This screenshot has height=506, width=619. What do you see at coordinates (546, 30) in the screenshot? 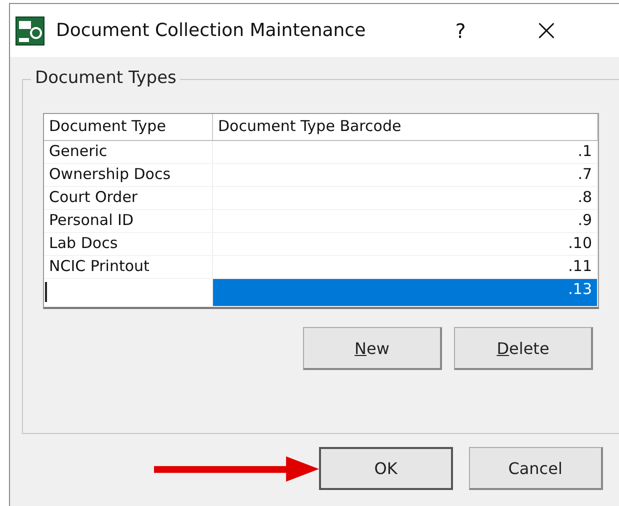
I see `close-button: ×` at bounding box center [546, 30].